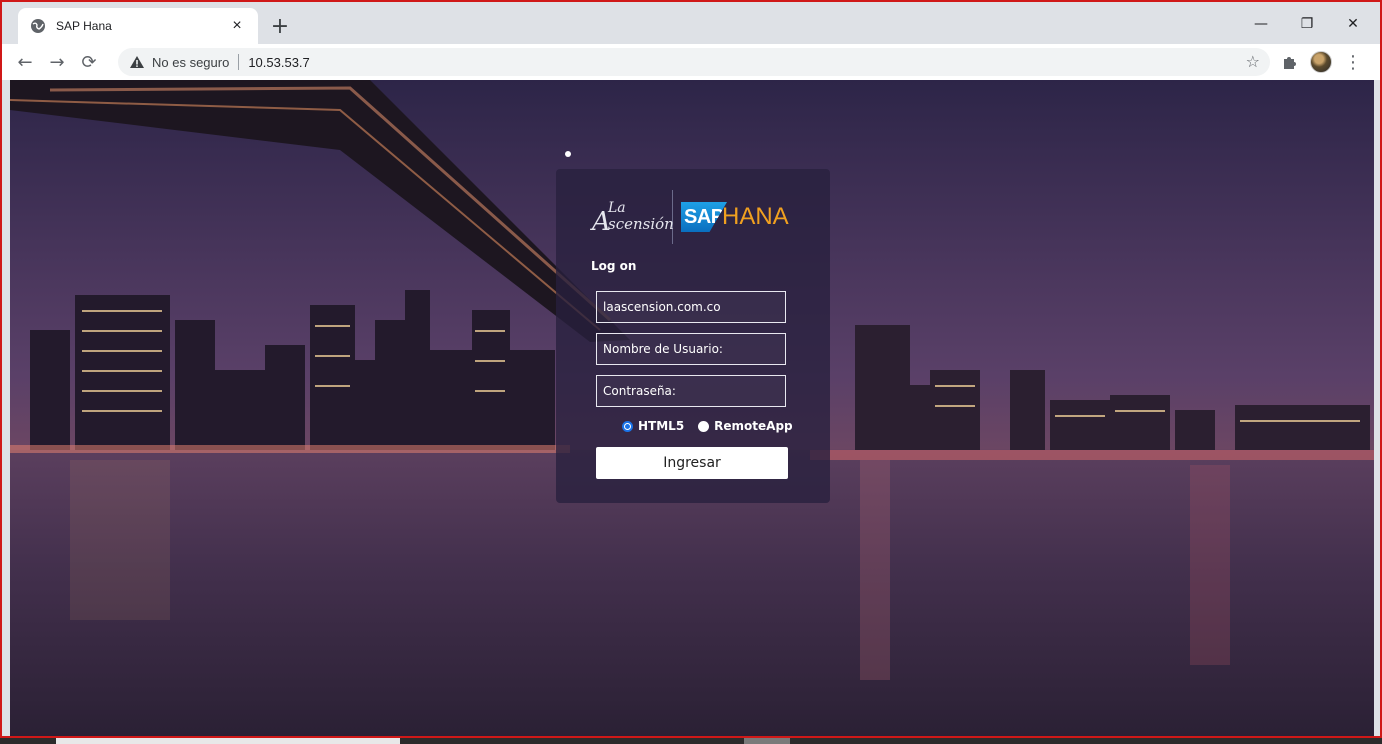 The width and height of the screenshot is (1382, 744). I want to click on tab-title: SAP Hana, so click(84, 26).